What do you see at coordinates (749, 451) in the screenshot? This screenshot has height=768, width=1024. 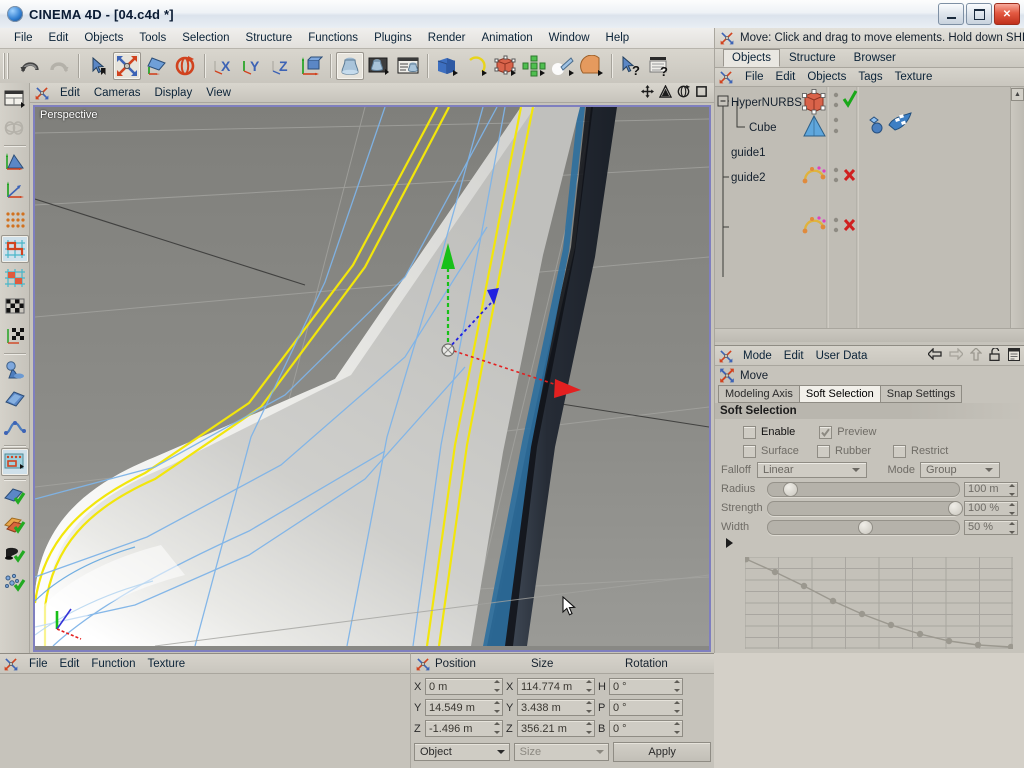 I see `surface-checkbox` at bounding box center [749, 451].